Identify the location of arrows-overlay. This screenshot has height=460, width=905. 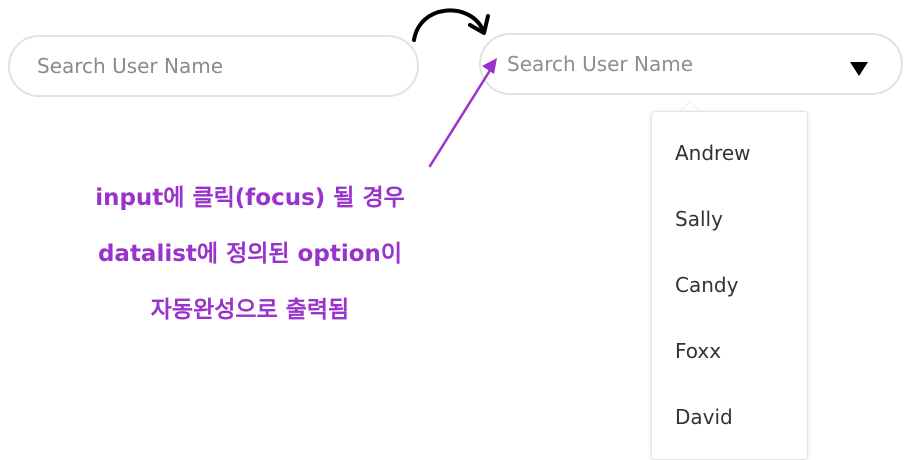
(454, 88).